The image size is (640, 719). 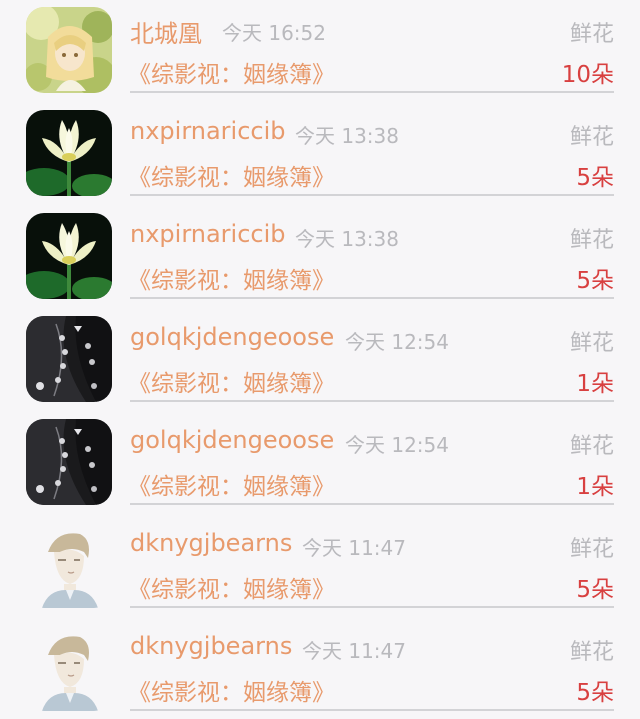 What do you see at coordinates (320, 51) in the screenshot?
I see `gift-record-row: 北城凰 今天 16:52 鲜花《综影视：姻缘簿》 10朵` at bounding box center [320, 51].